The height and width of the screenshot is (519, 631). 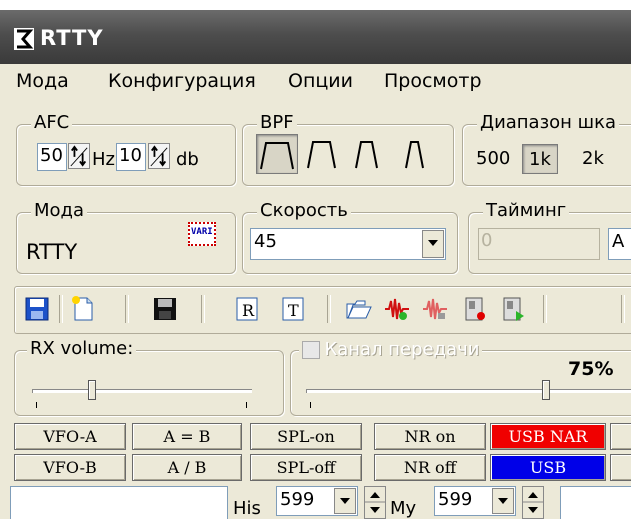 What do you see at coordinates (513, 309) in the screenshot?
I see `macro-play-icon` at bounding box center [513, 309].